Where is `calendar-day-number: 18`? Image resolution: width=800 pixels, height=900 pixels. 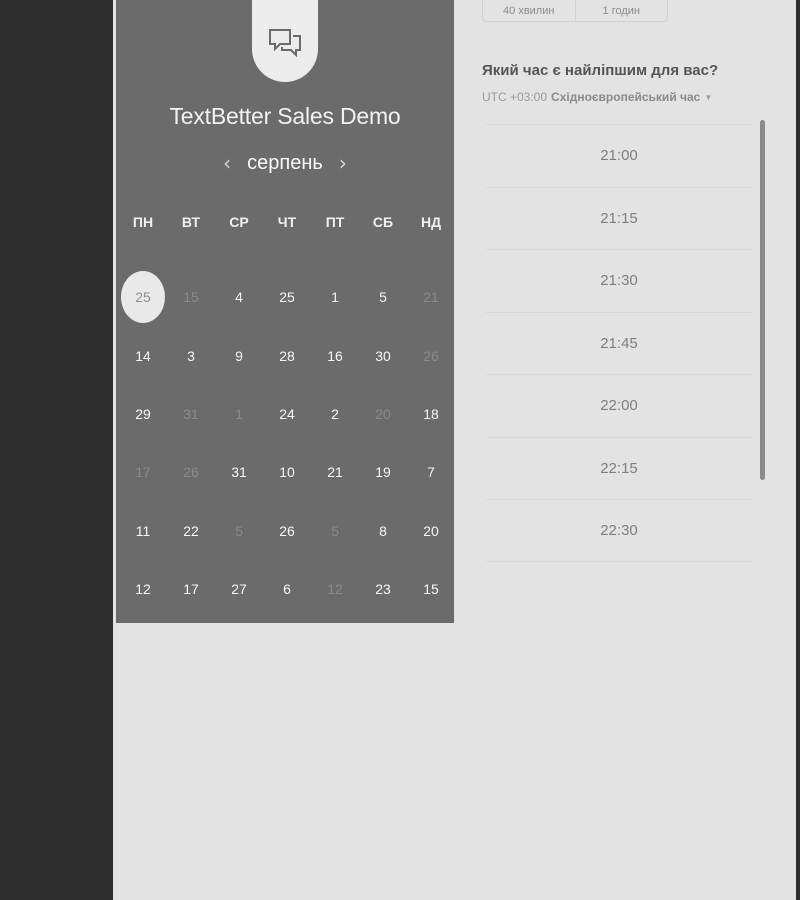
calendar-day-number: 18 is located at coordinates (431, 413).